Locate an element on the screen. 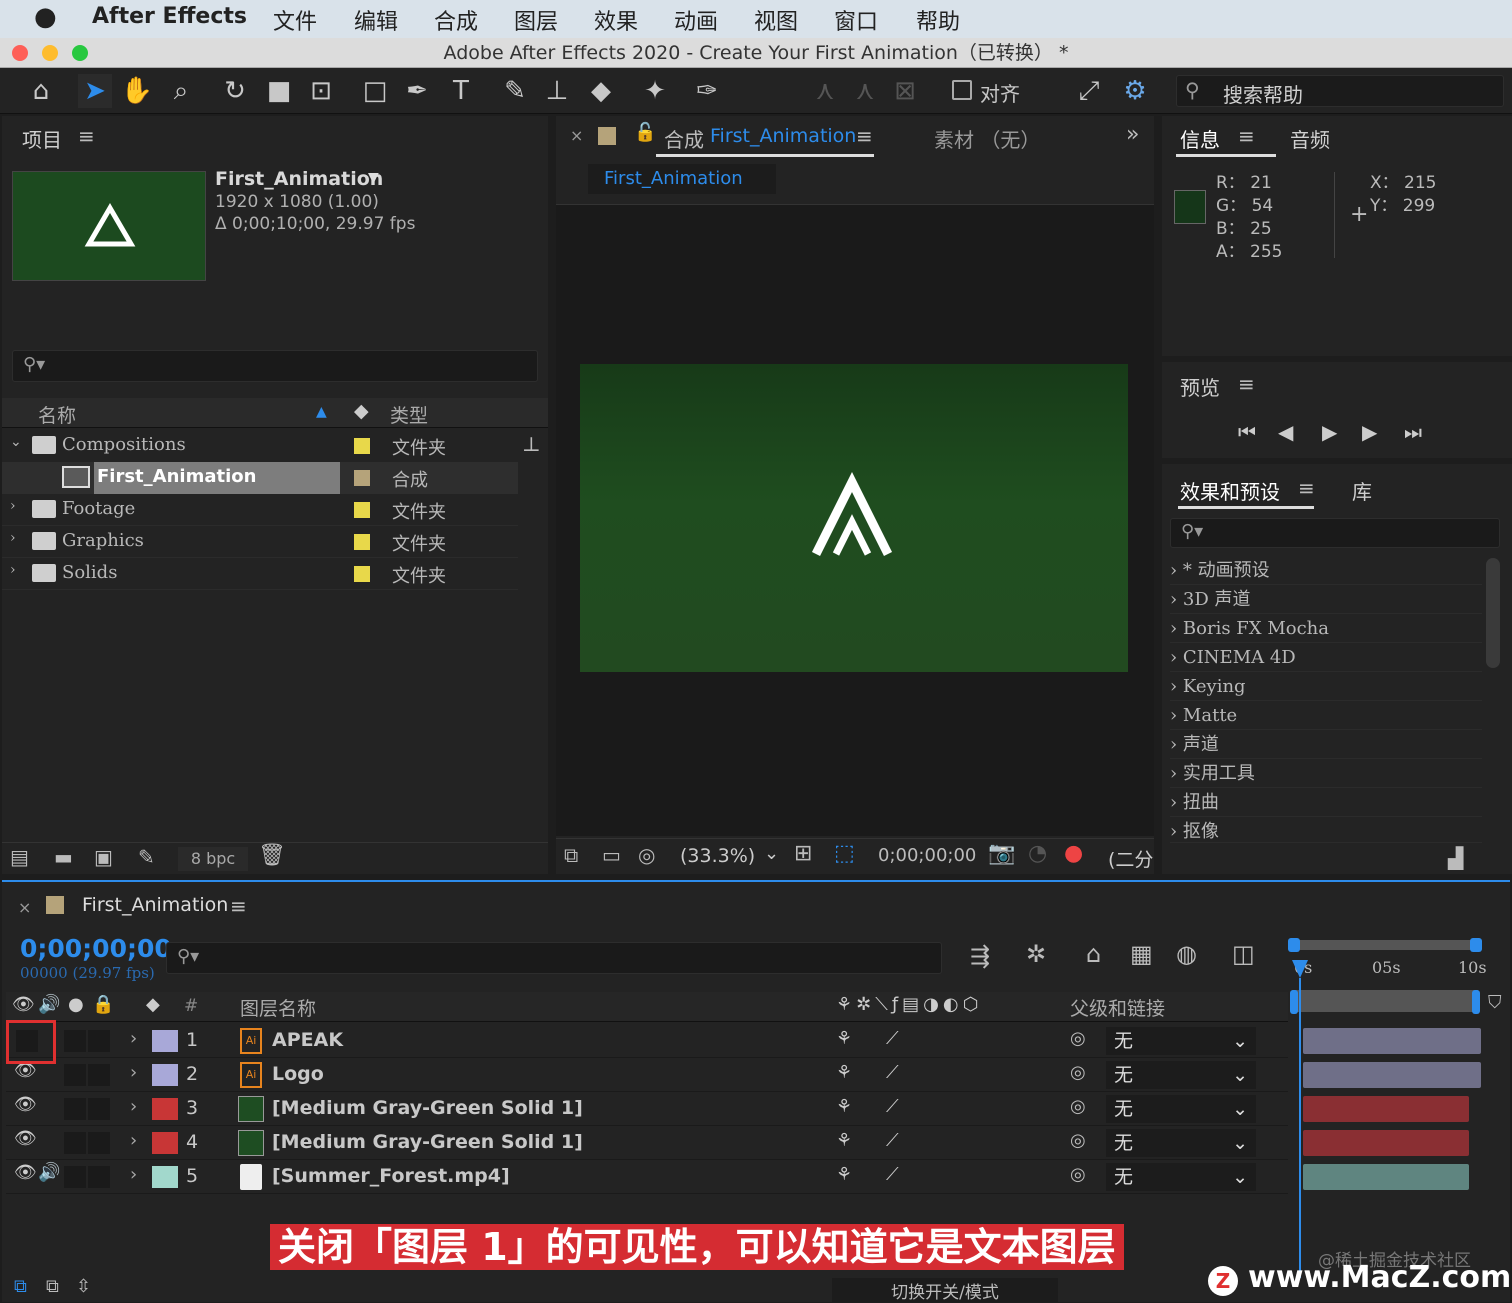  brush-tool-icon: ✎ is located at coordinates (515, 91).